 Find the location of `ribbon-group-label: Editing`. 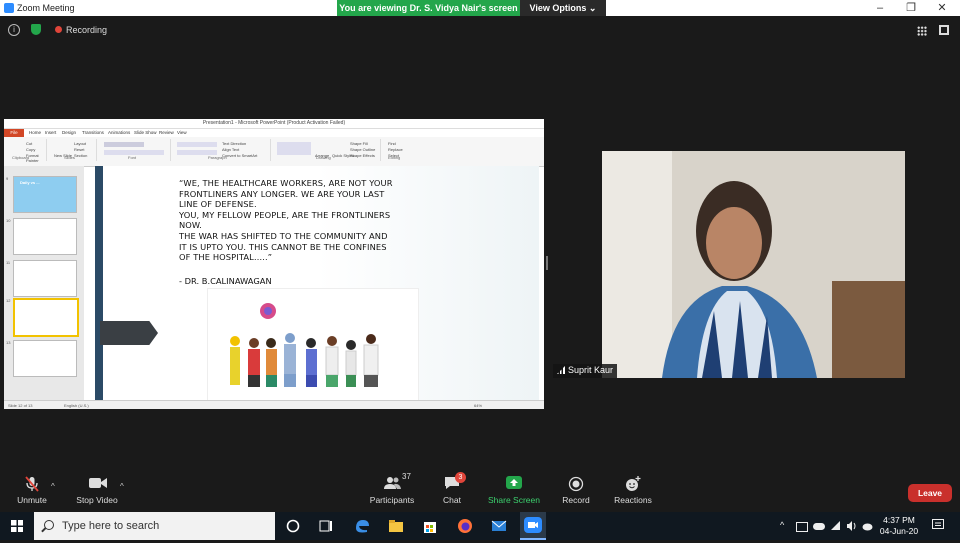

ribbon-group-label: Editing is located at coordinates (394, 157).